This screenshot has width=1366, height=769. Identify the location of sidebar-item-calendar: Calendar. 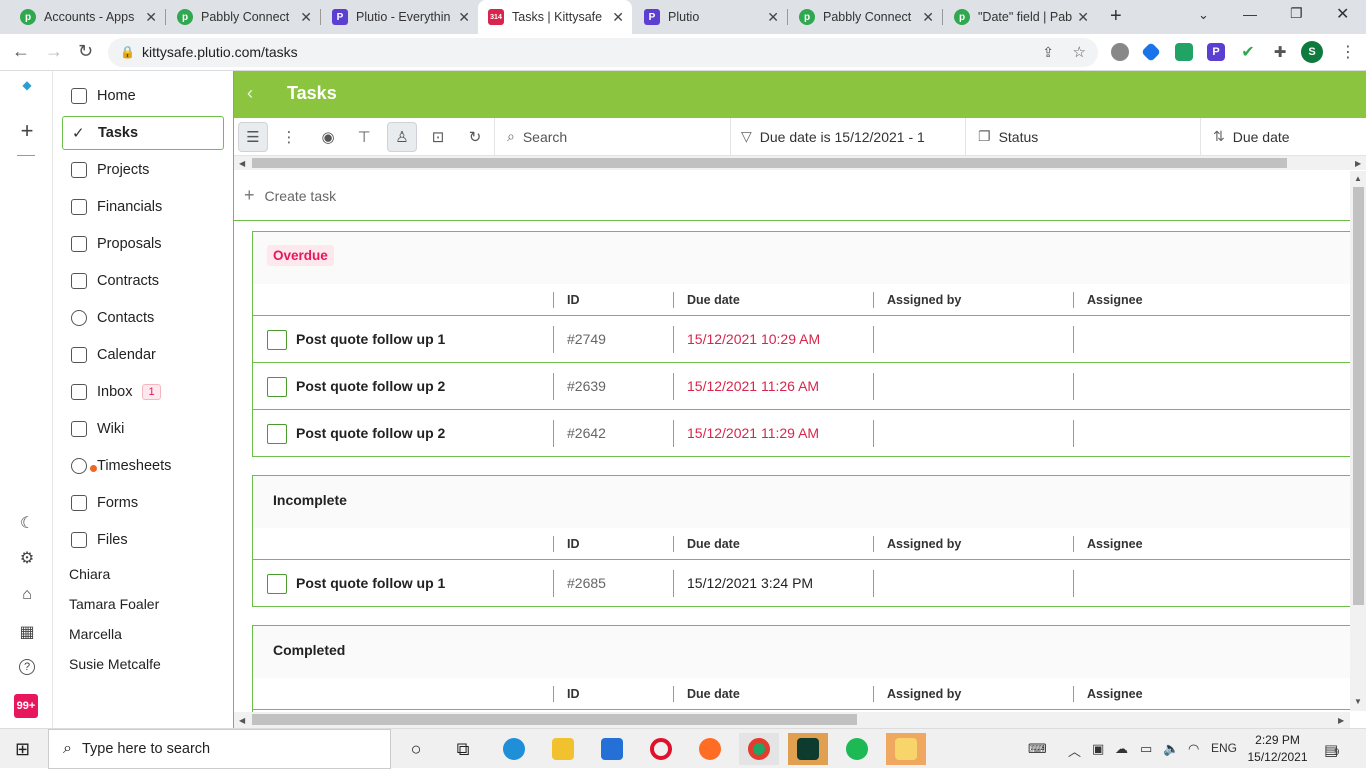
(143, 355).